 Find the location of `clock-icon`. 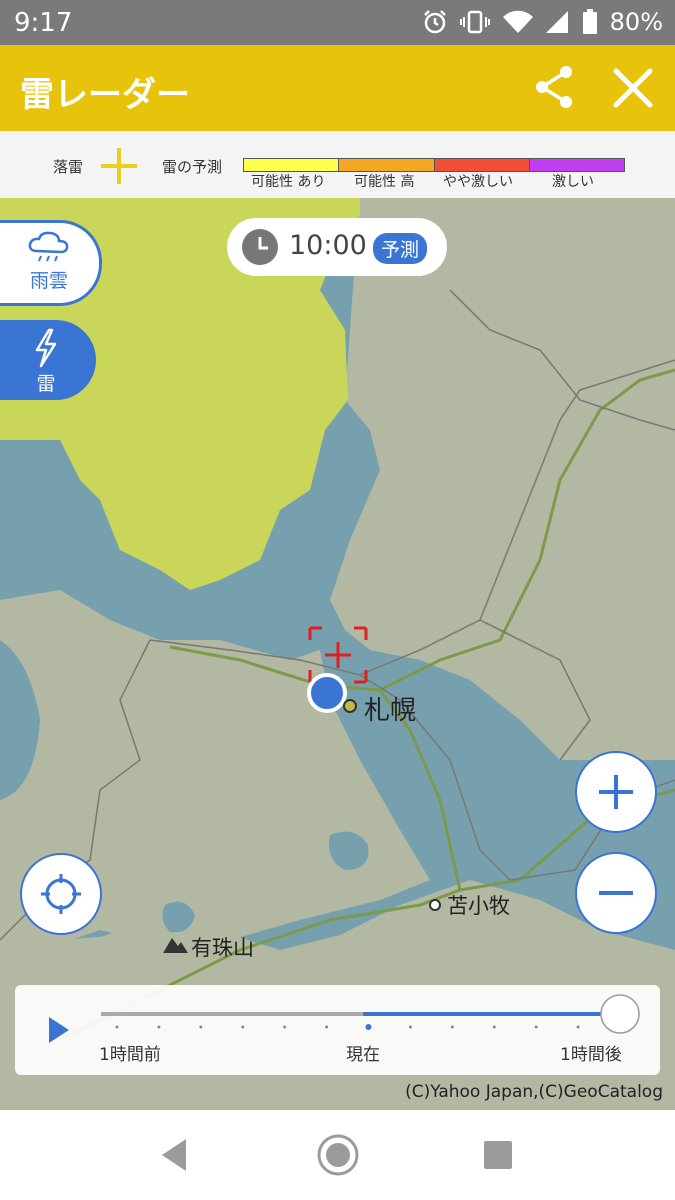

clock-icon is located at coordinates (260, 247).